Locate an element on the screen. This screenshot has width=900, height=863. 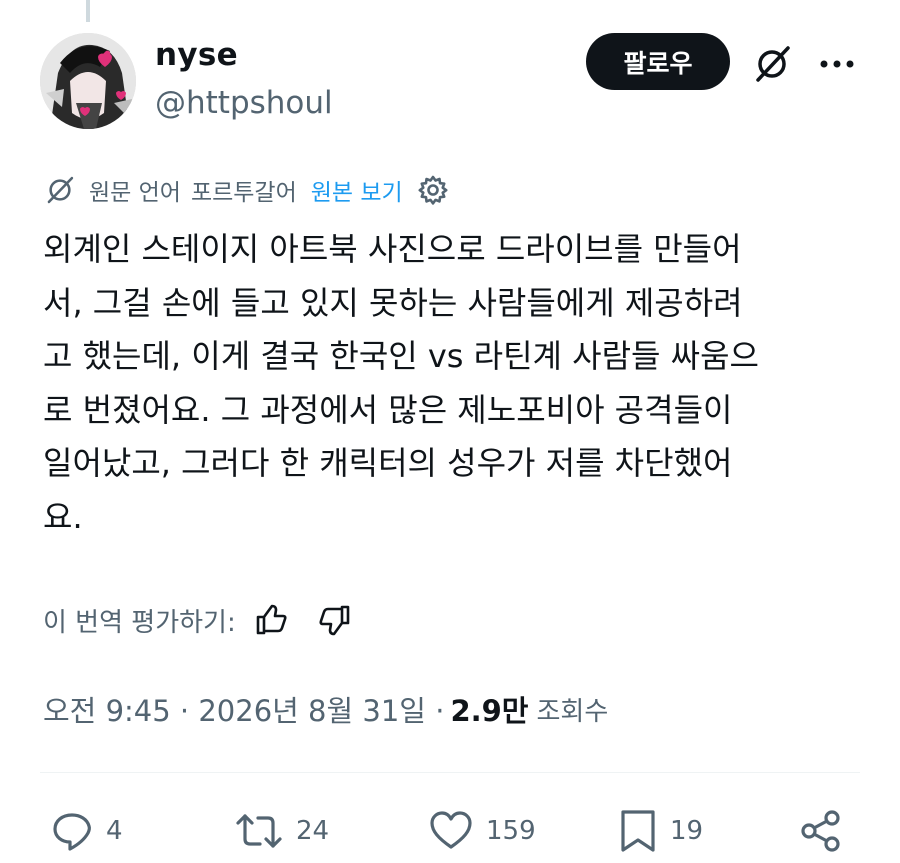
share-icon is located at coordinates (820, 831).